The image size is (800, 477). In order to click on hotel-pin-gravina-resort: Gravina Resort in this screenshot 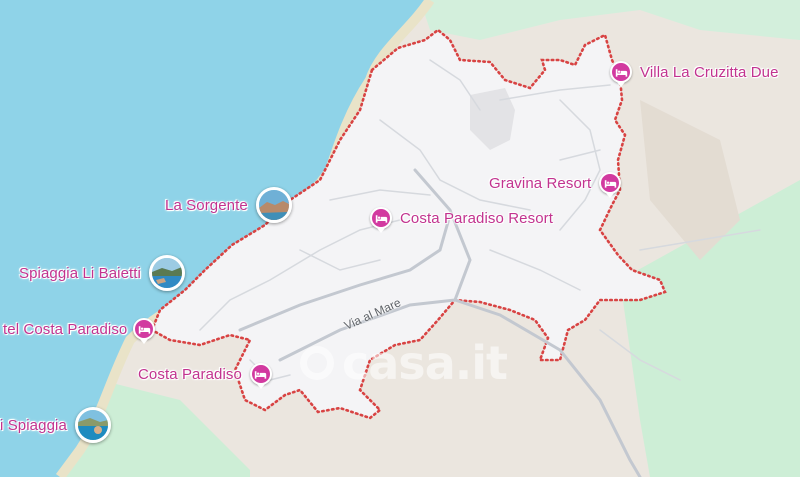, I will do `click(555, 185)`.